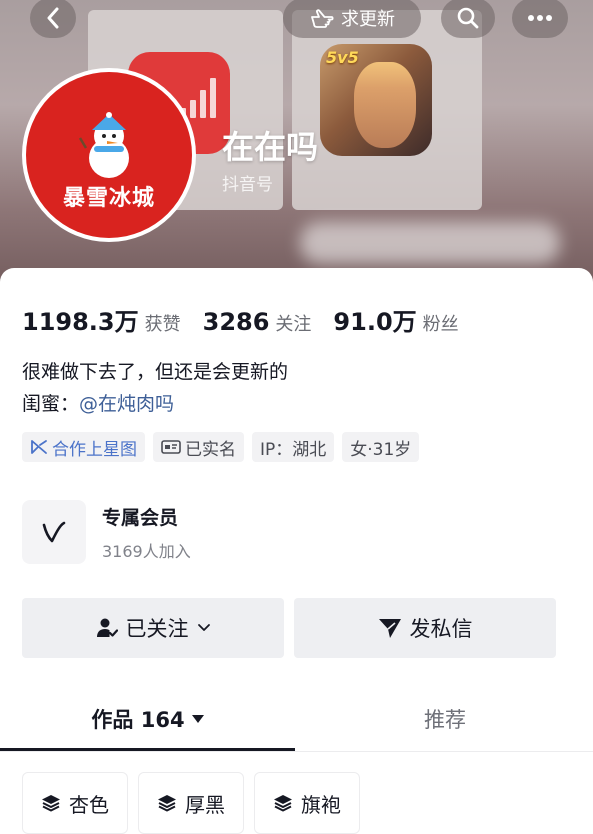 Image resolution: width=593 pixels, height=834 pixels. What do you see at coordinates (107, 627) in the screenshot?
I see `user-check-icon` at bounding box center [107, 627].